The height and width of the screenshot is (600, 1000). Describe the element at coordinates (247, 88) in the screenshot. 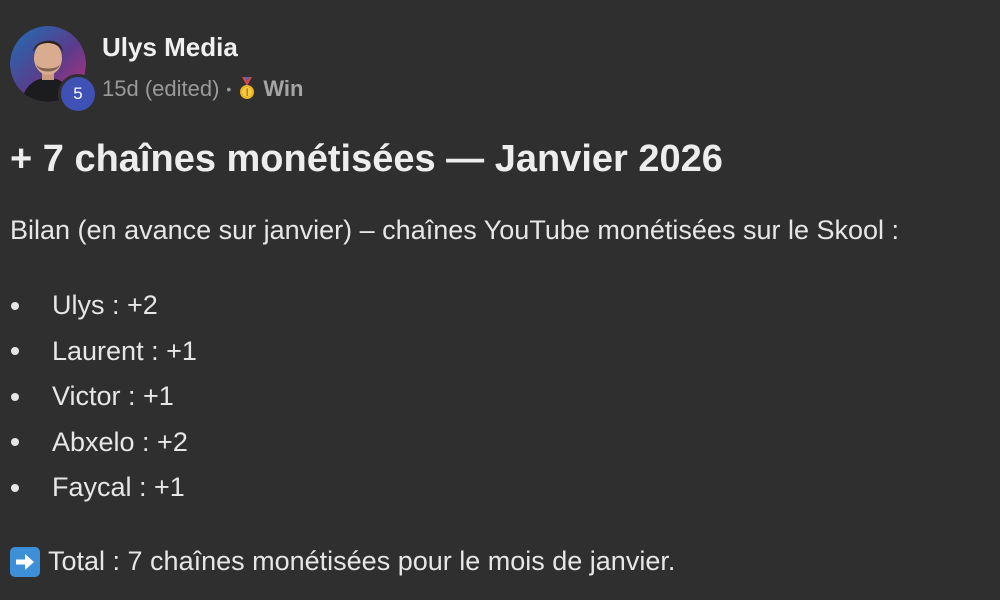

I see `medal-icon` at that location.